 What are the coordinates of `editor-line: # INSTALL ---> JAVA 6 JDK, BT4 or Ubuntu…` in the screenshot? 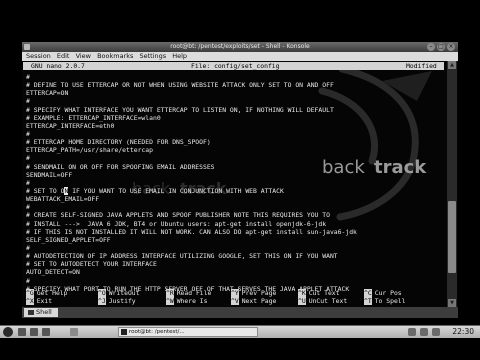 It's located at (176, 223).